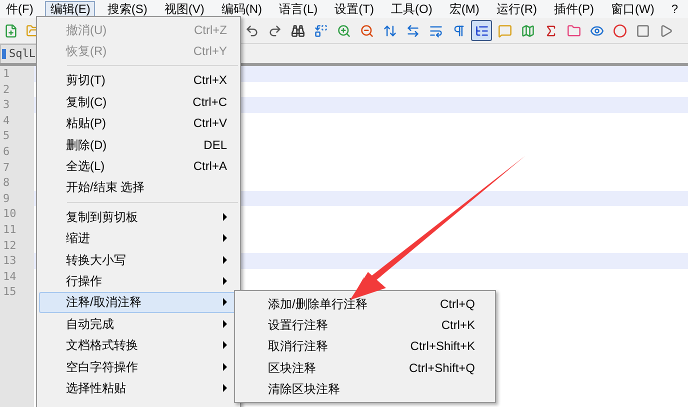  What do you see at coordinates (297, 31) in the screenshot?
I see `binoculars-icon` at bounding box center [297, 31].